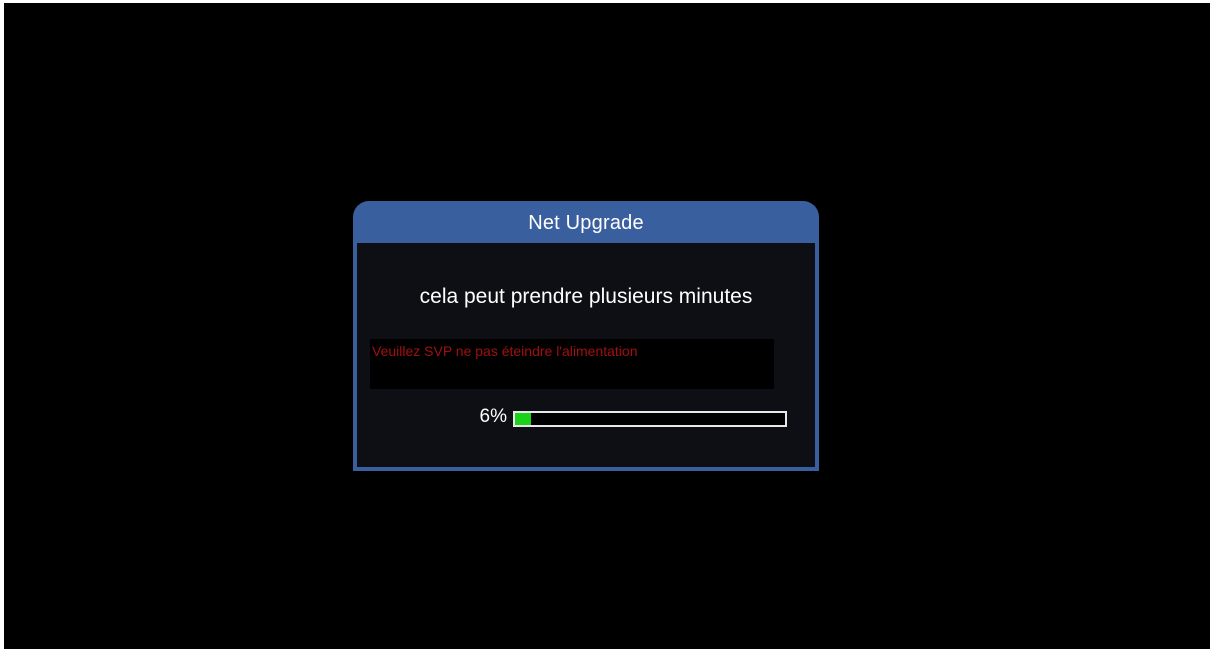 This screenshot has width=1214, height=652. Describe the element at coordinates (523, 419) in the screenshot. I see `progress-fill` at that location.